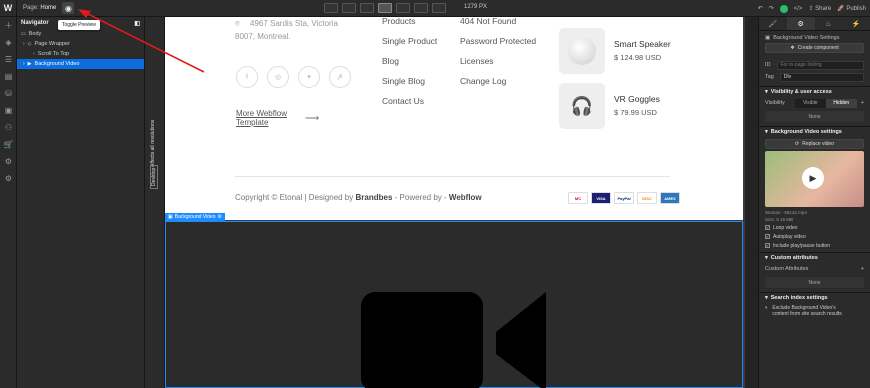 The height and width of the screenshot is (388, 870). Describe the element at coordinates (498, 24) in the screenshot. I see `footer-link: 404 Not Found` at that location.